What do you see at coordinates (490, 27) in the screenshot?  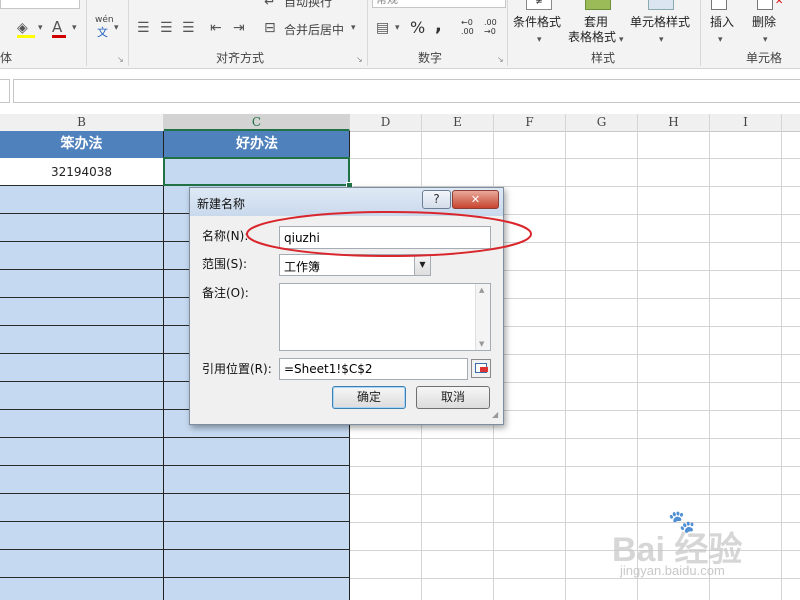 I see `decrease-decimal-icon: .00 →0` at bounding box center [490, 27].